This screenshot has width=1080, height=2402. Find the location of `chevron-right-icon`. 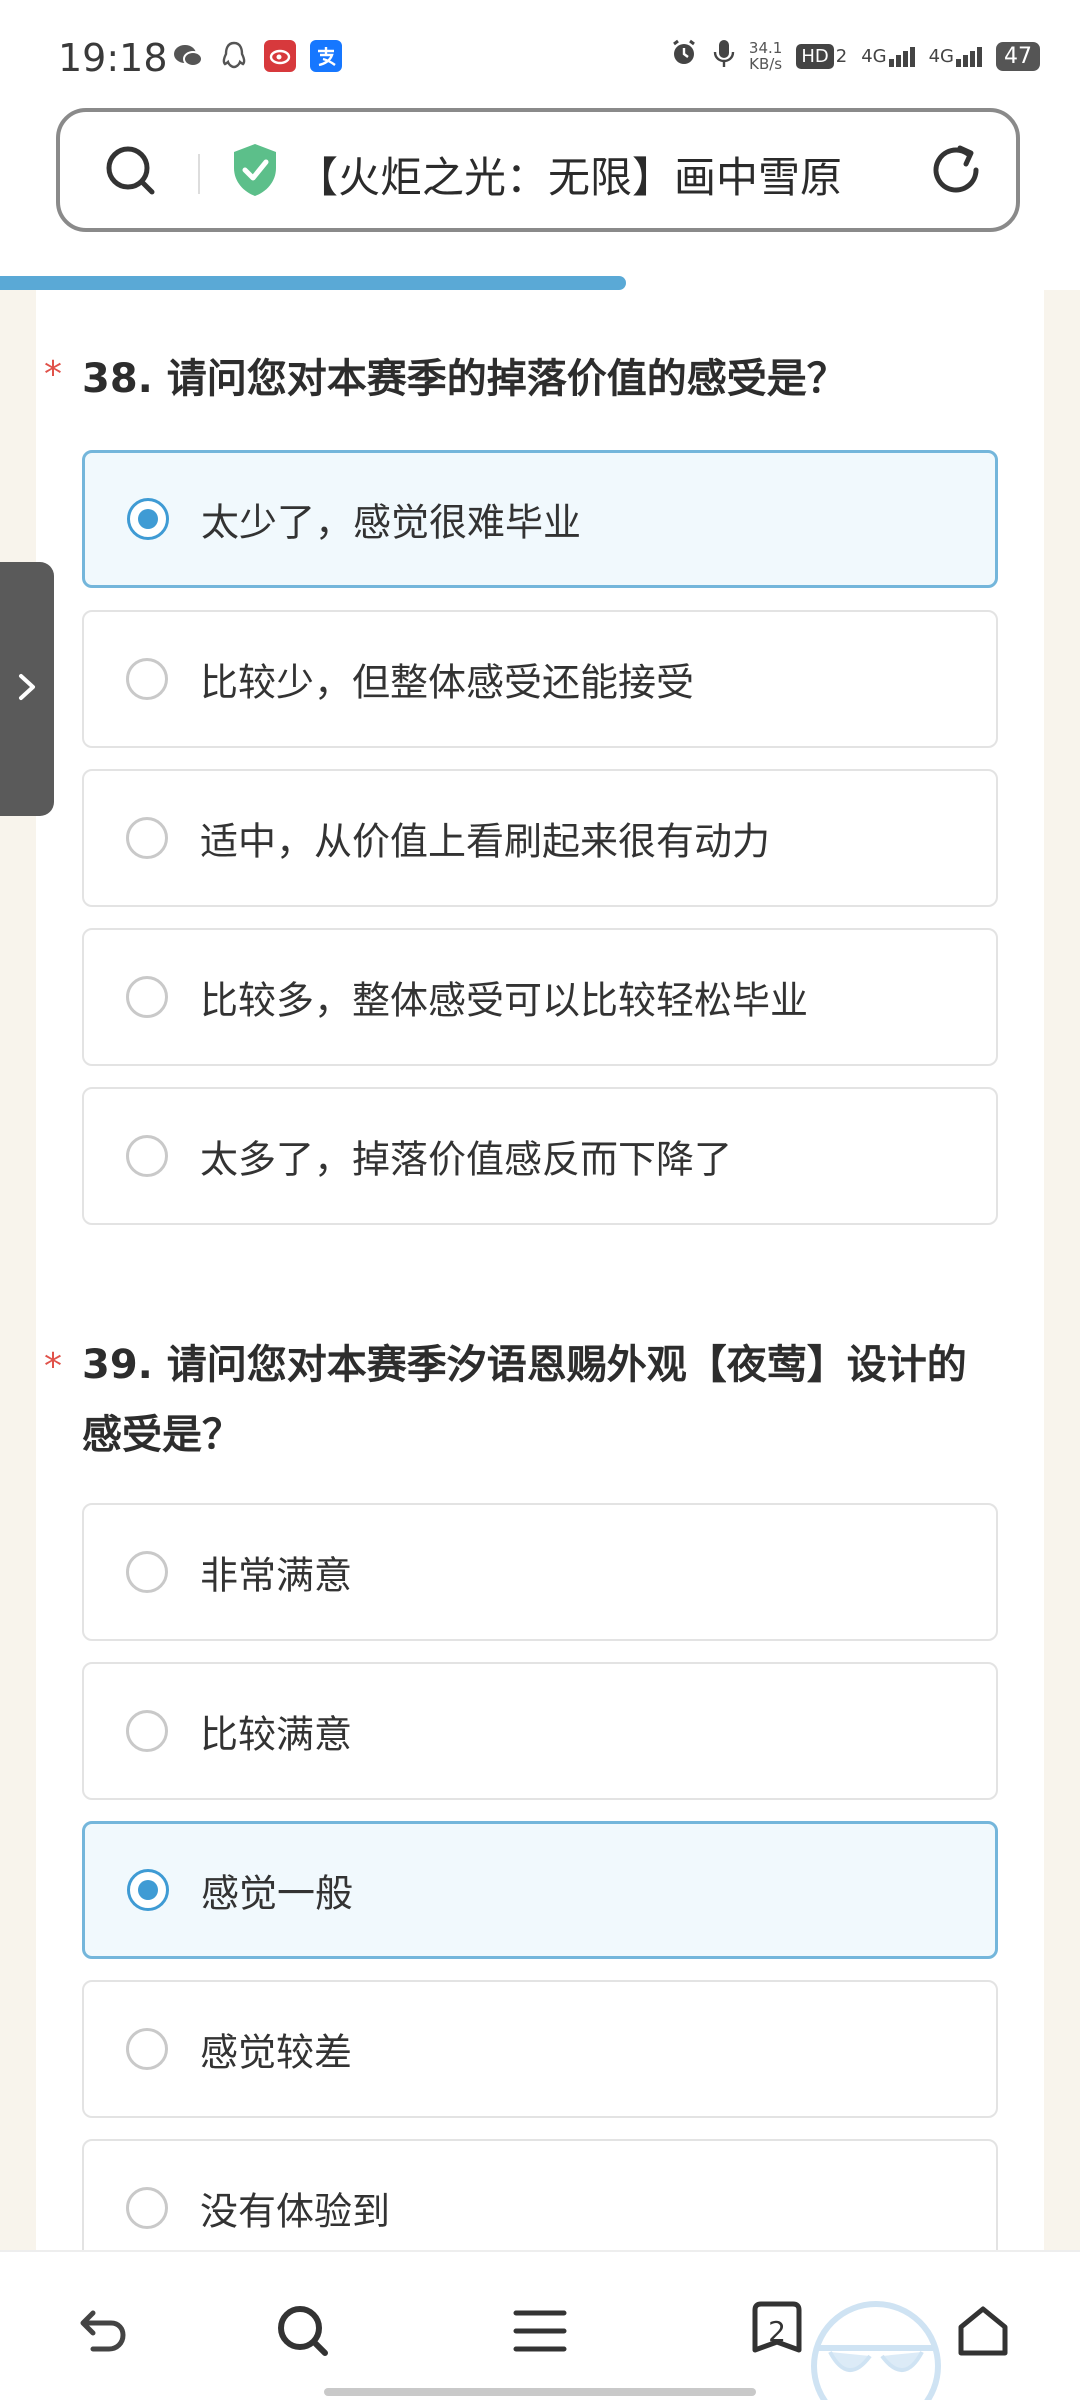

chevron-right-icon is located at coordinates (27, 689).